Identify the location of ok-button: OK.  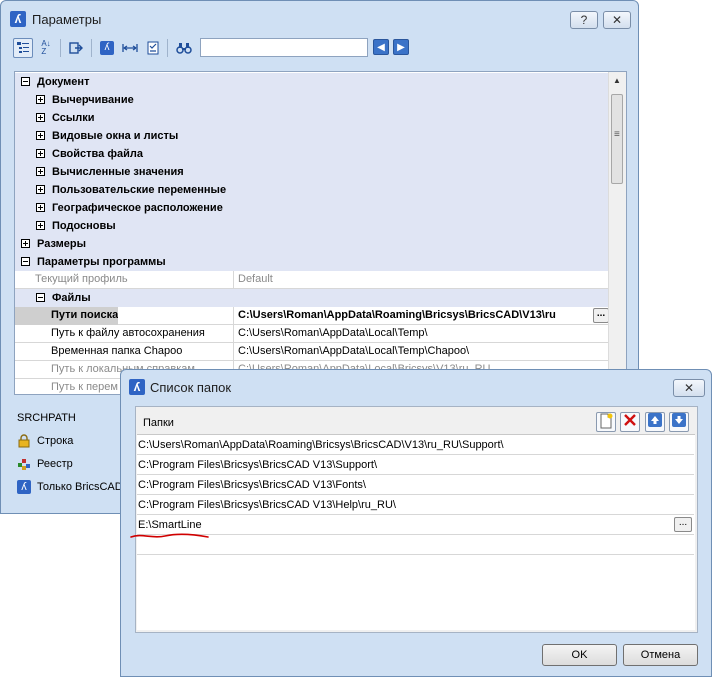
(579, 655).